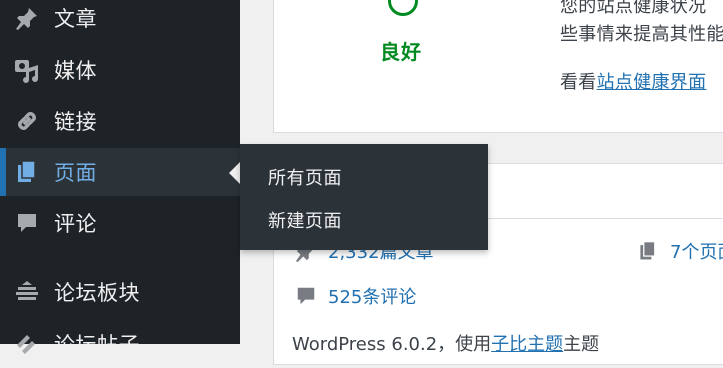 The height and width of the screenshot is (368, 723). Describe the element at coordinates (652, 82) in the screenshot. I see `site-health-link: 站点健康界面` at that location.